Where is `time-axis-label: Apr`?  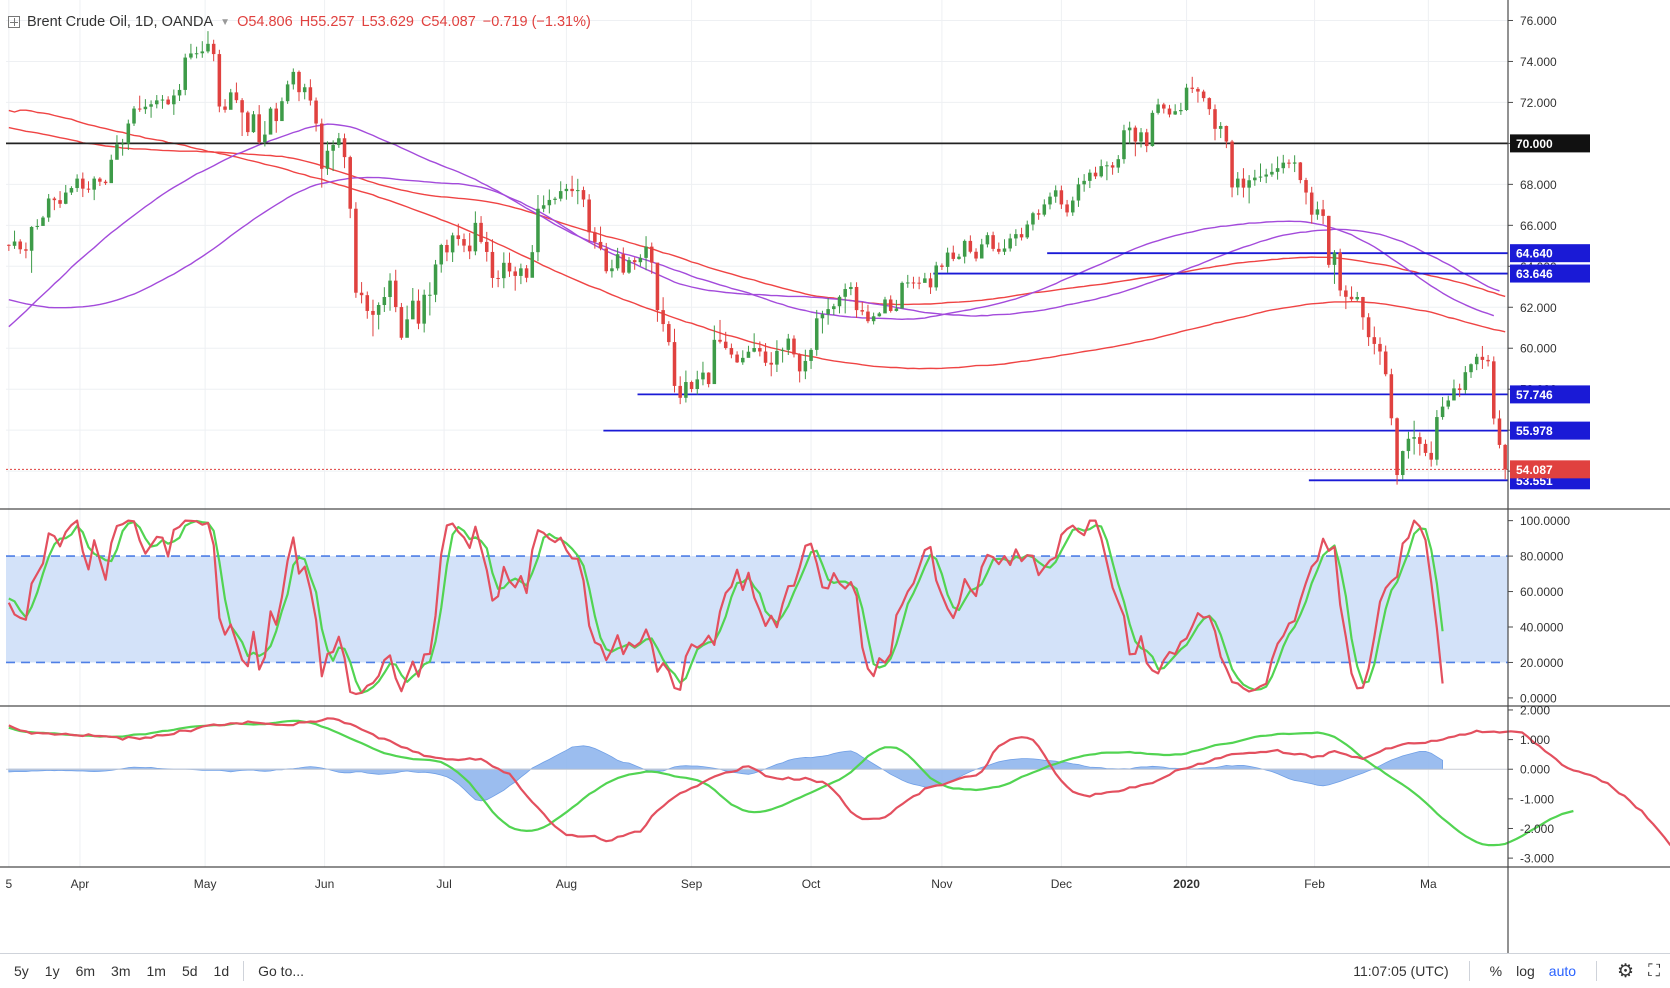 time-axis-label: Apr is located at coordinates (80, 884).